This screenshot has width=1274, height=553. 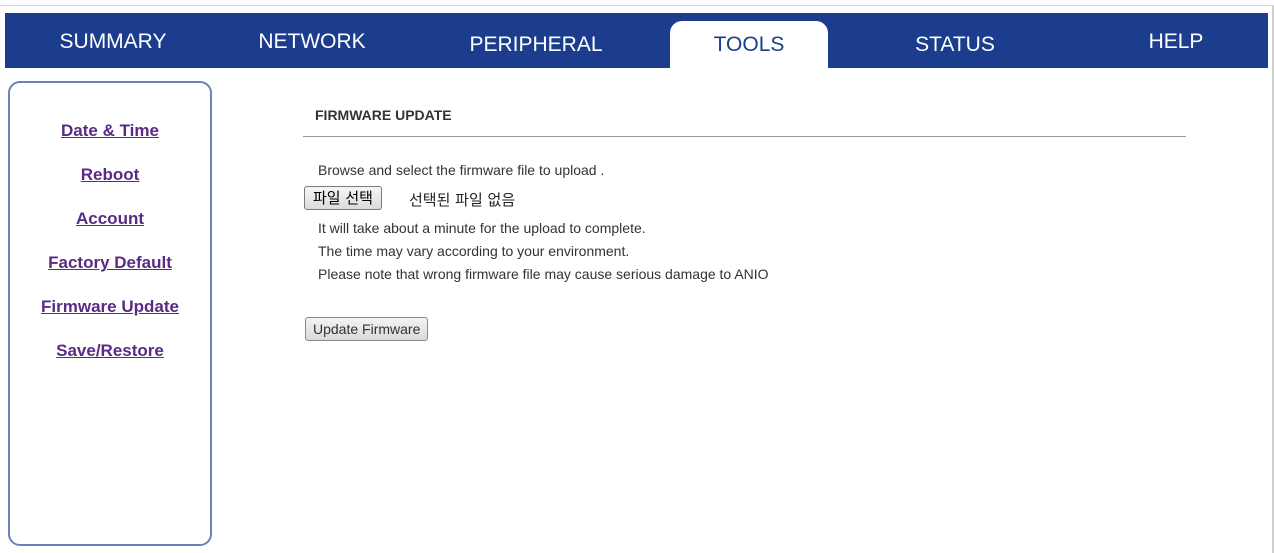 I want to click on sidebar-item-firmware-update: Firmware Update, so click(x=110, y=307).